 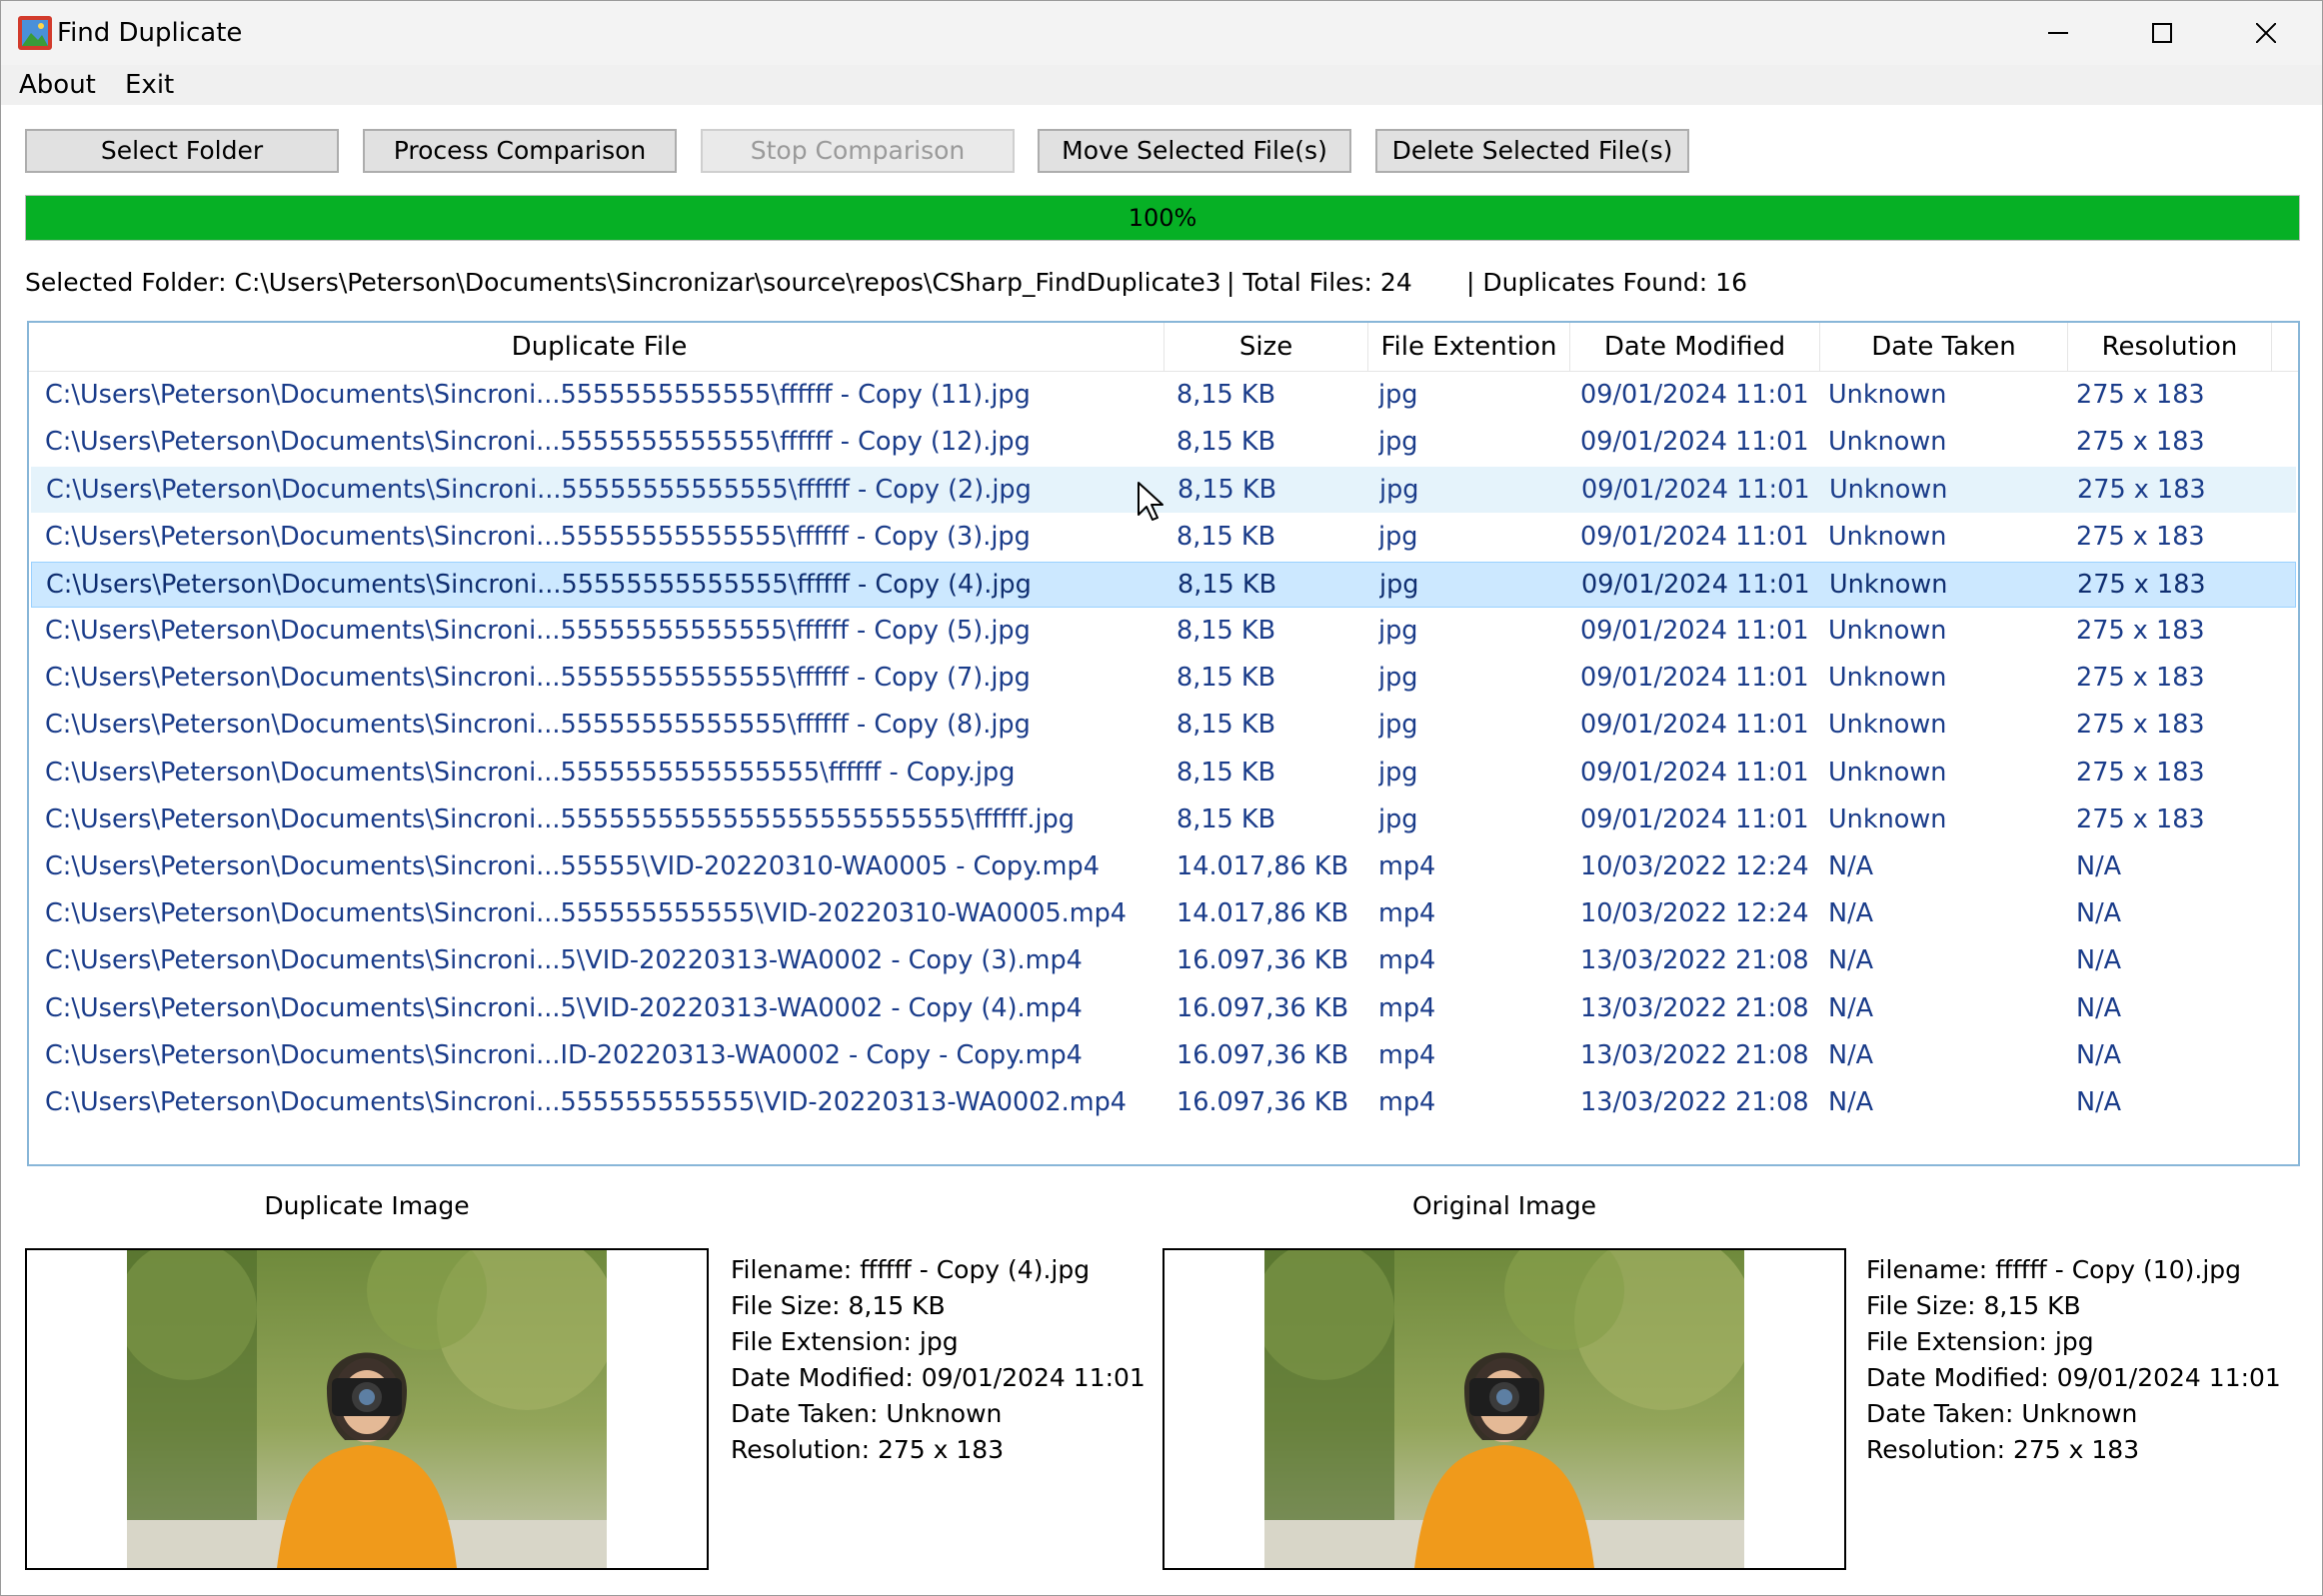 What do you see at coordinates (149, 85) in the screenshot?
I see `menu-exit: Exit` at bounding box center [149, 85].